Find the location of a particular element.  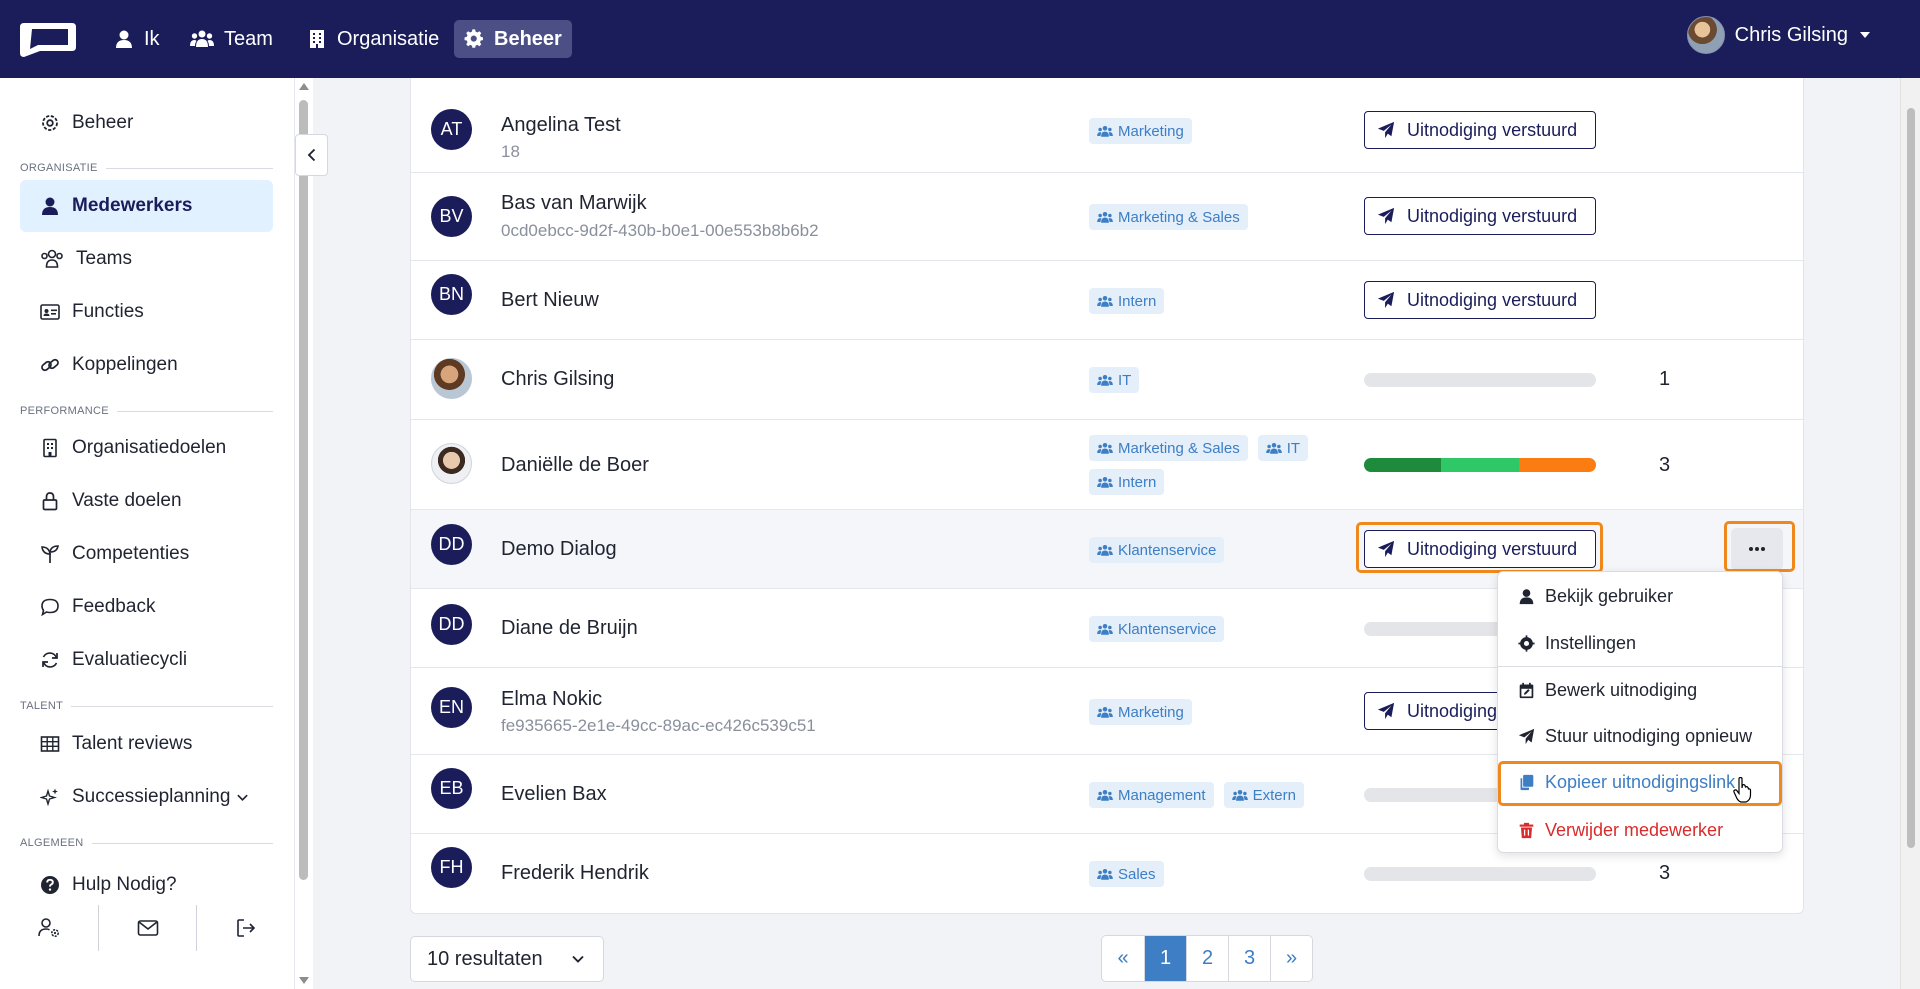

menu-item-stuur-uitnodiging-opnieuw: Stuur uitnodiging opnieuw is located at coordinates (1640, 736).